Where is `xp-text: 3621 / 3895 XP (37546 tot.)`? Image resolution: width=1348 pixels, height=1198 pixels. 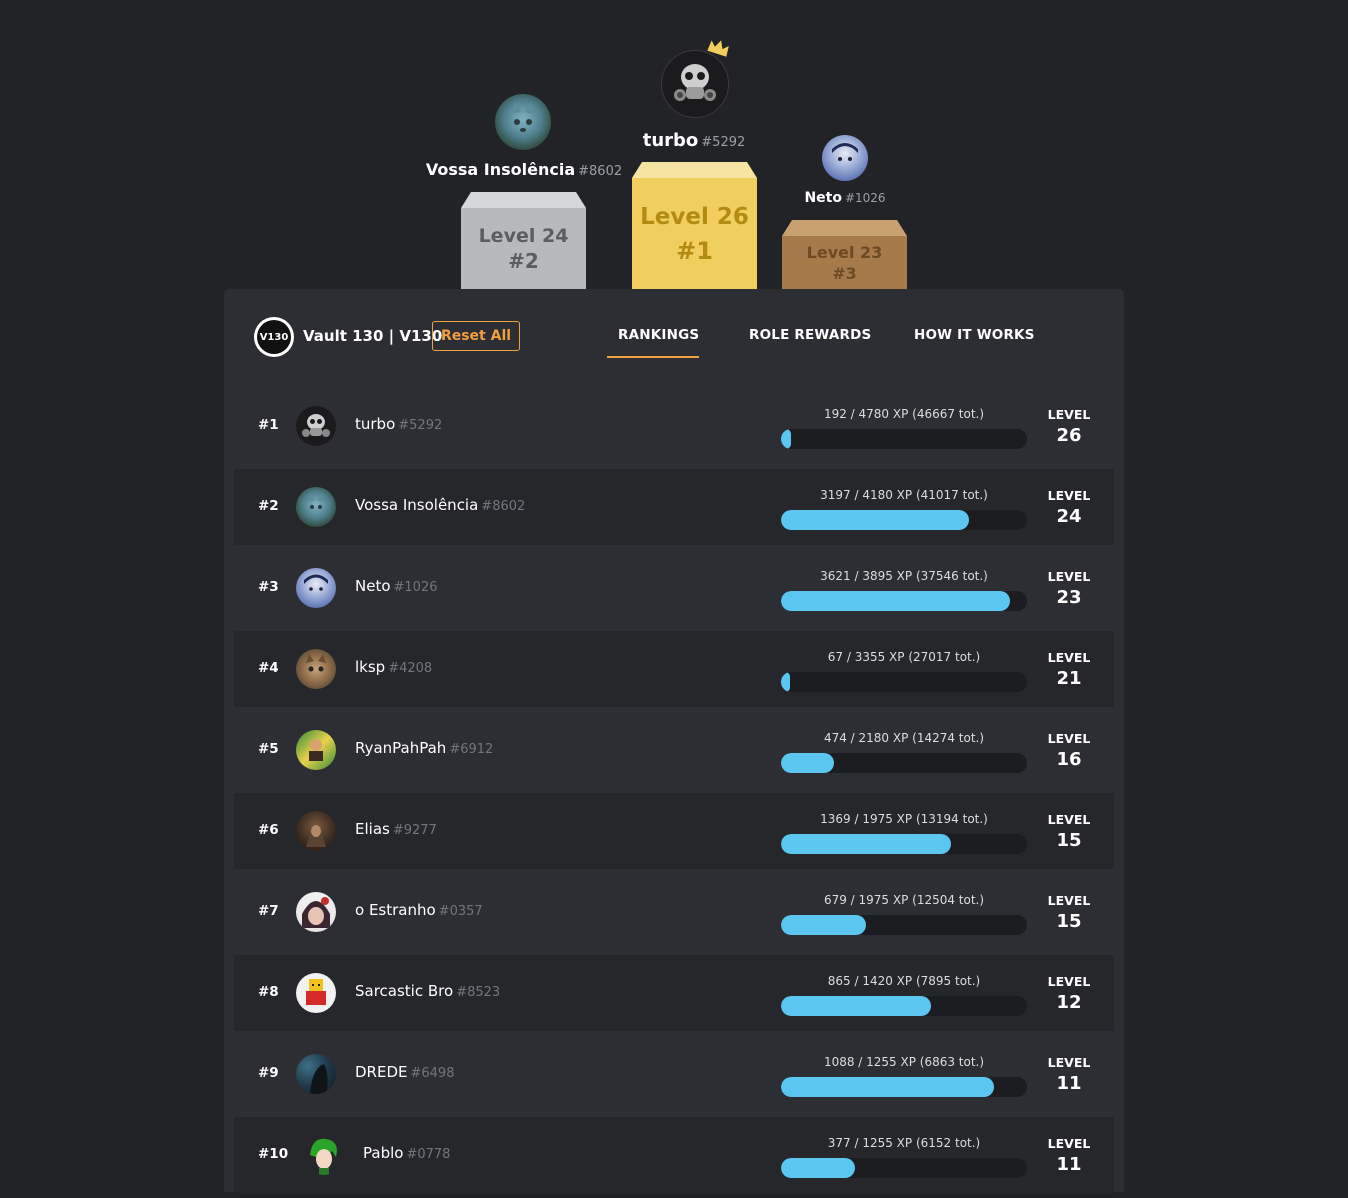
xp-text: 3621 / 3895 XP (37546 tot.) is located at coordinates (904, 576).